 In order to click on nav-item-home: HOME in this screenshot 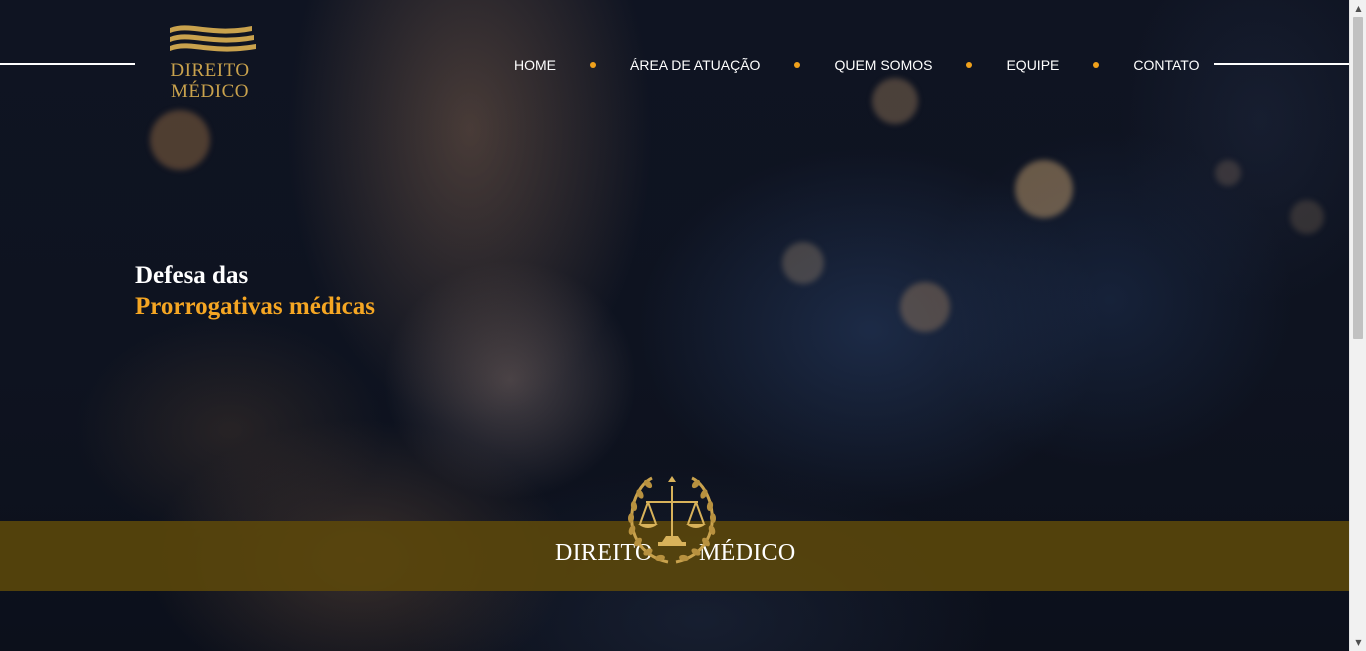, I will do `click(535, 65)`.